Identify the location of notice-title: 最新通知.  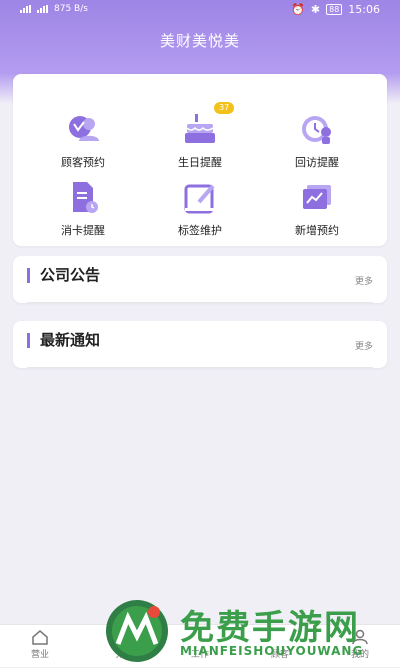
(63, 340).